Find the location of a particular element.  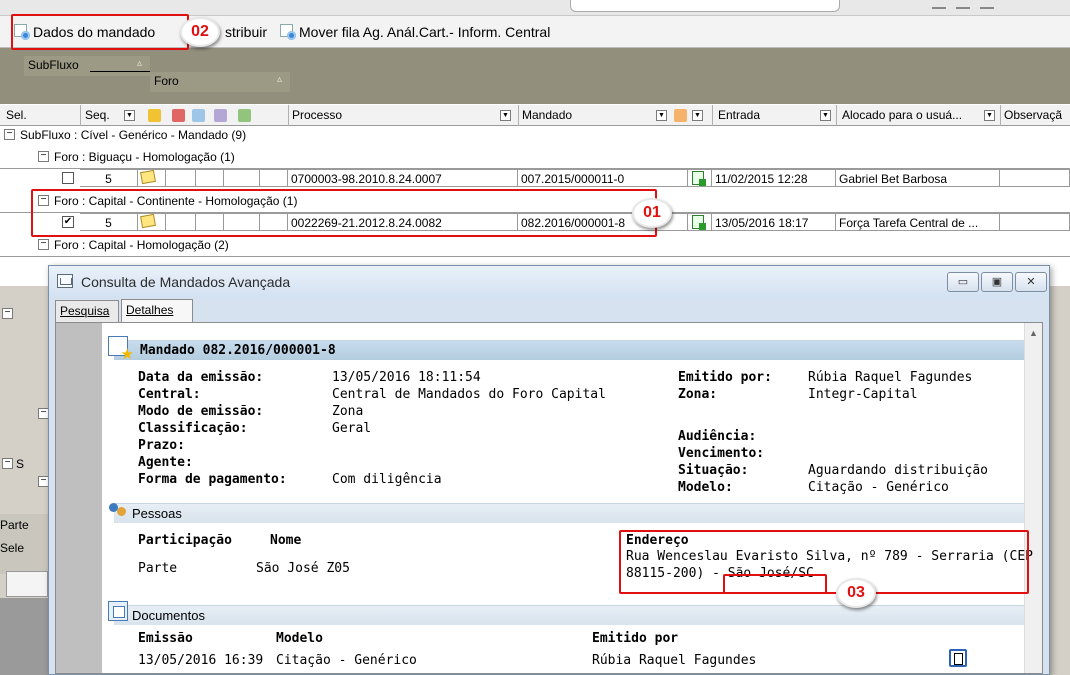

highlight-box-03-cidade is located at coordinates (775, 584).